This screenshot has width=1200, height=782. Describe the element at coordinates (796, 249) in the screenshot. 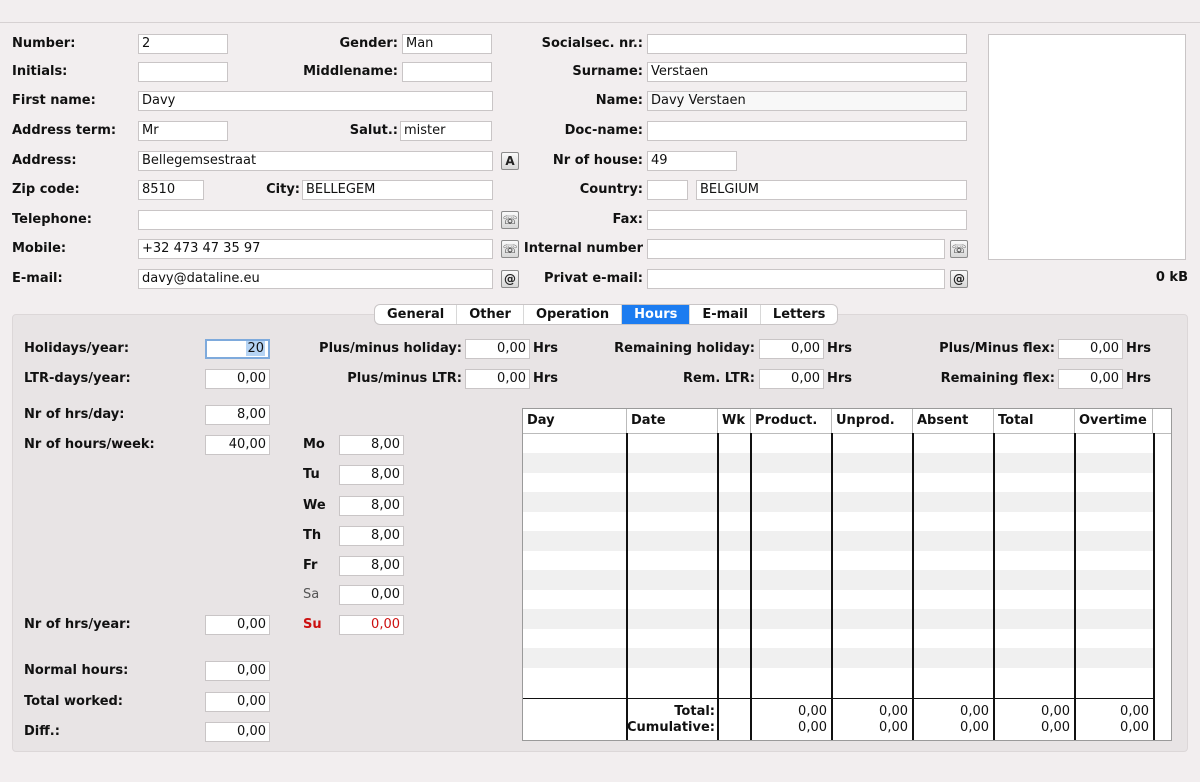

I see `internal-number-field` at that location.